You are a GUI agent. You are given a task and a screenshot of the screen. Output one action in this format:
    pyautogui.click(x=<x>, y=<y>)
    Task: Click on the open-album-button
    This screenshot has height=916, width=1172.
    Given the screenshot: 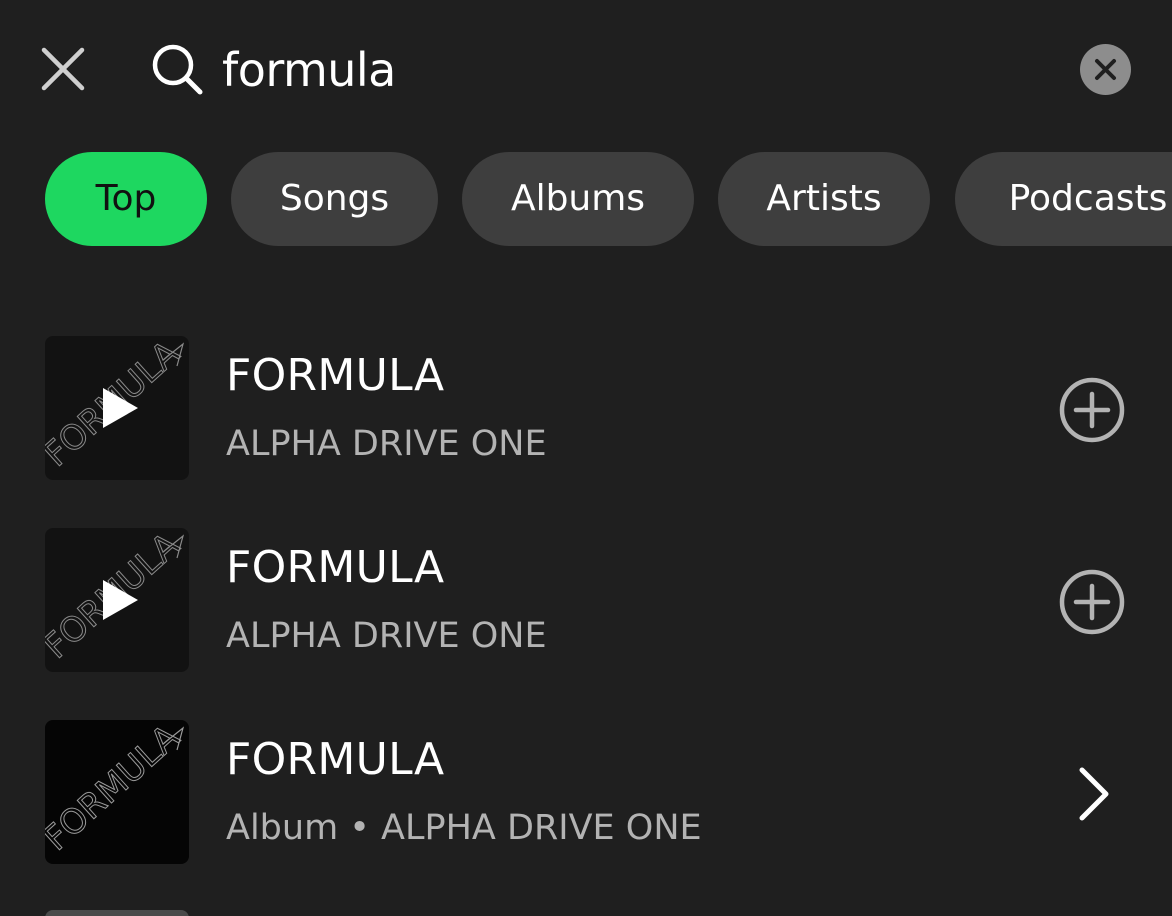 What is the action you would take?
    pyautogui.click(x=1092, y=794)
    